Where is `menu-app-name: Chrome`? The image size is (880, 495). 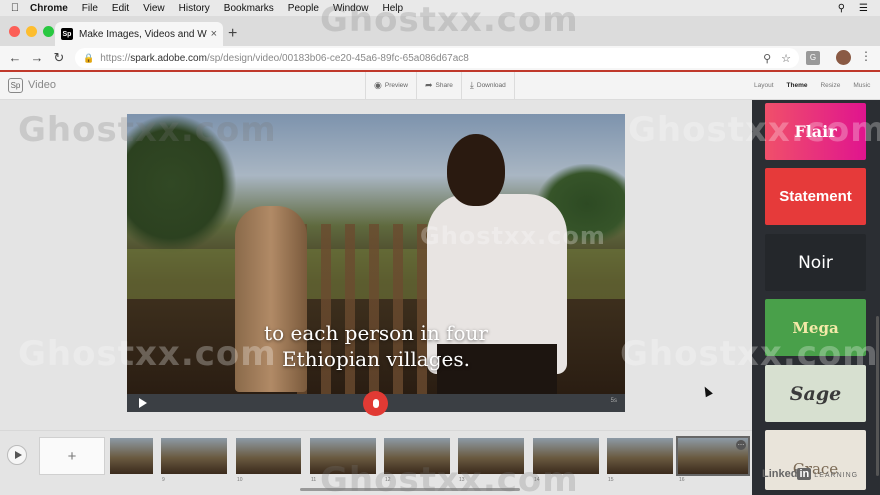 menu-app-name: Chrome is located at coordinates (49, 8).